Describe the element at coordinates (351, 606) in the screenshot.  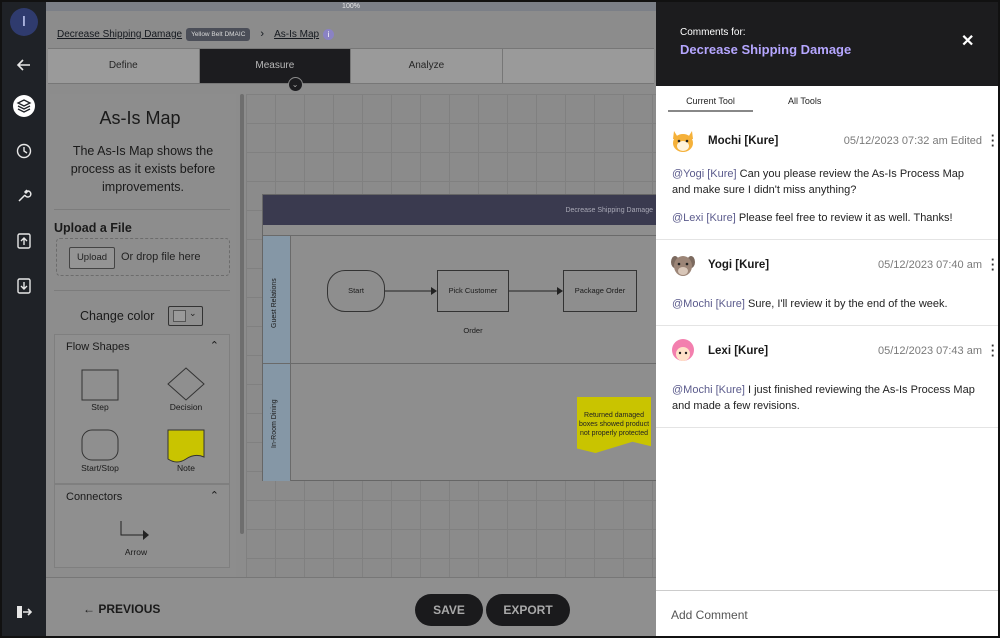
I see `bottom-bar: ← PREVIOUS SAVE EXPORT` at that location.